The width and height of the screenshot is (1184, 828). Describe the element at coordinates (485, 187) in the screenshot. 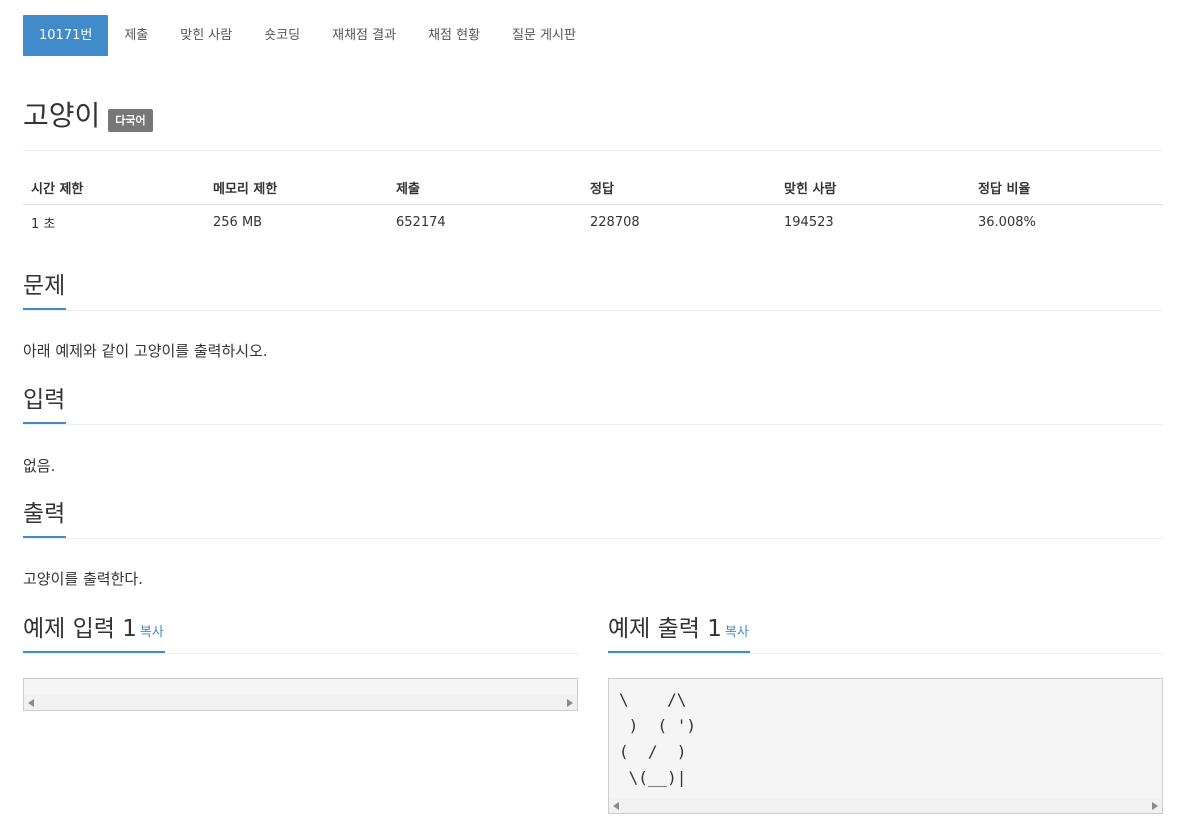

I see `header-submissions: 제출` at that location.